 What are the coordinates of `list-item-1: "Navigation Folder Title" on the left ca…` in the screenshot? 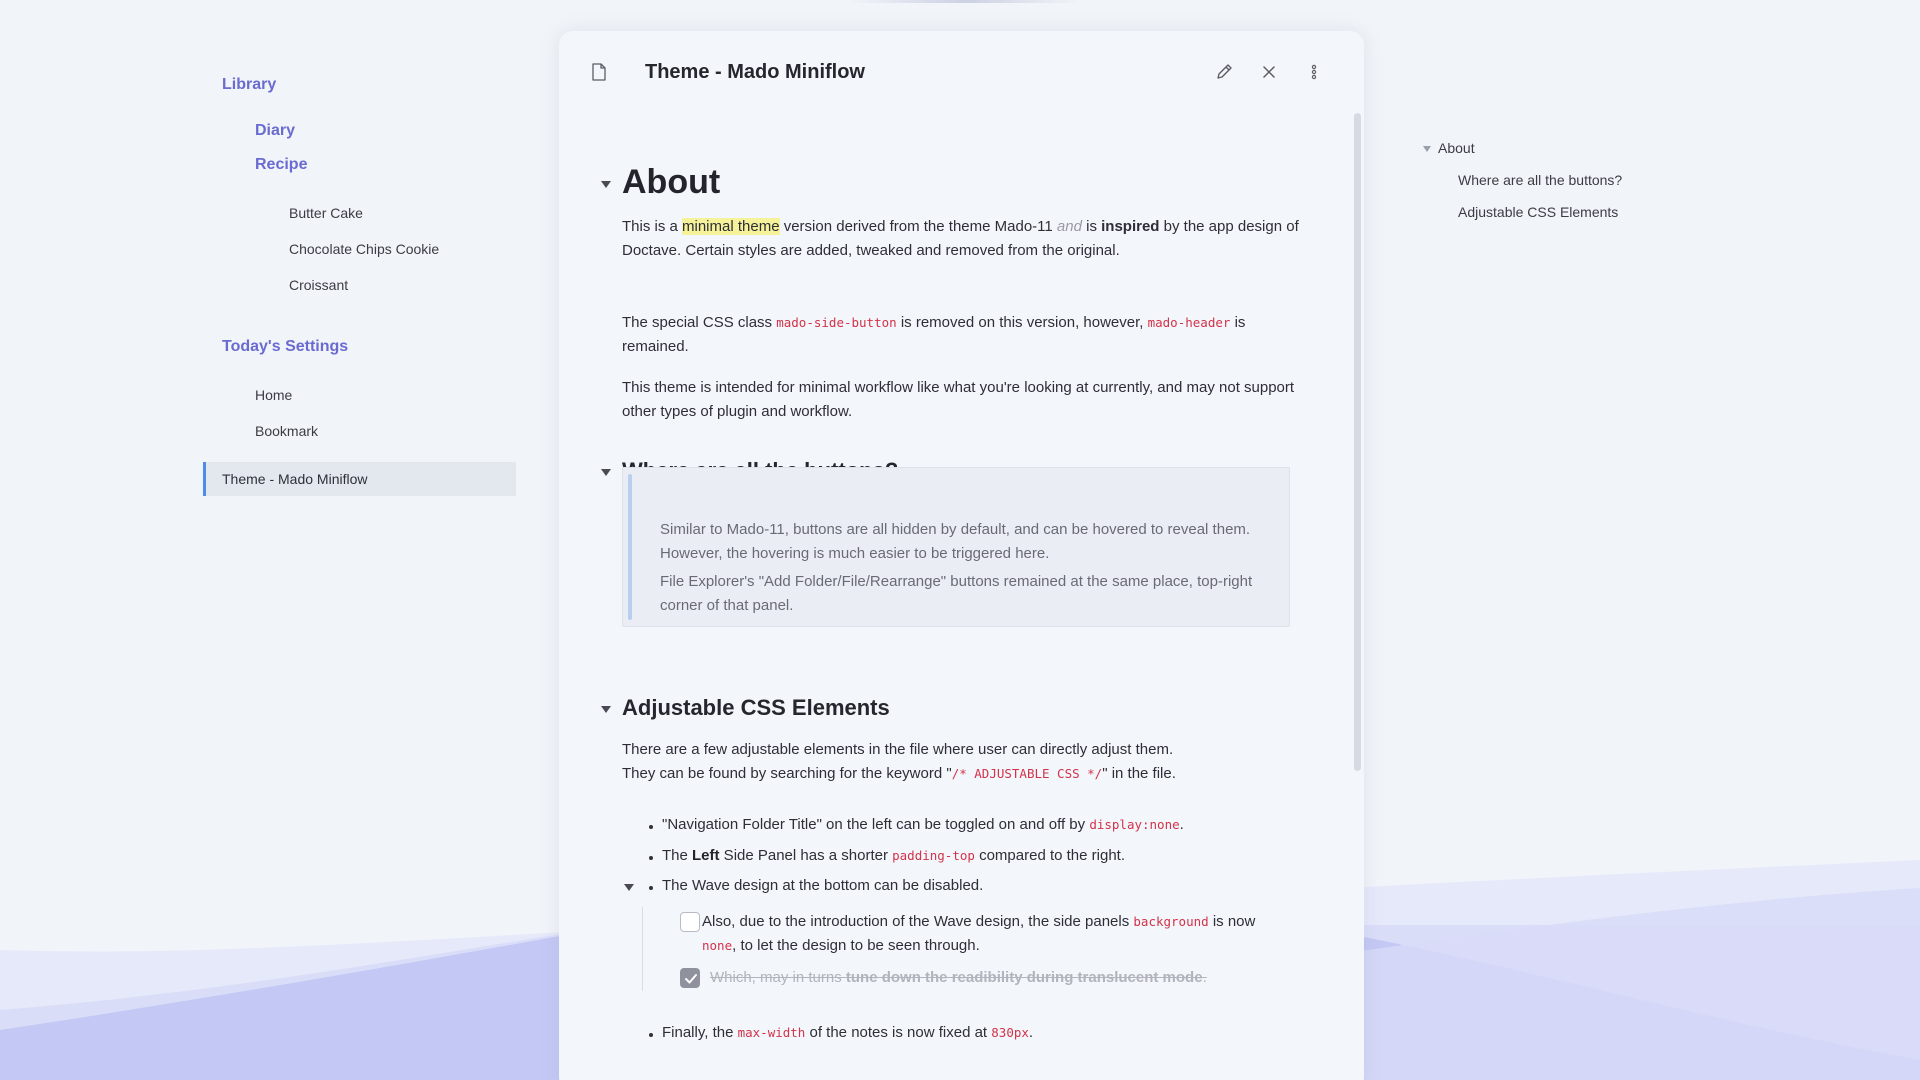 It's located at (923, 824).